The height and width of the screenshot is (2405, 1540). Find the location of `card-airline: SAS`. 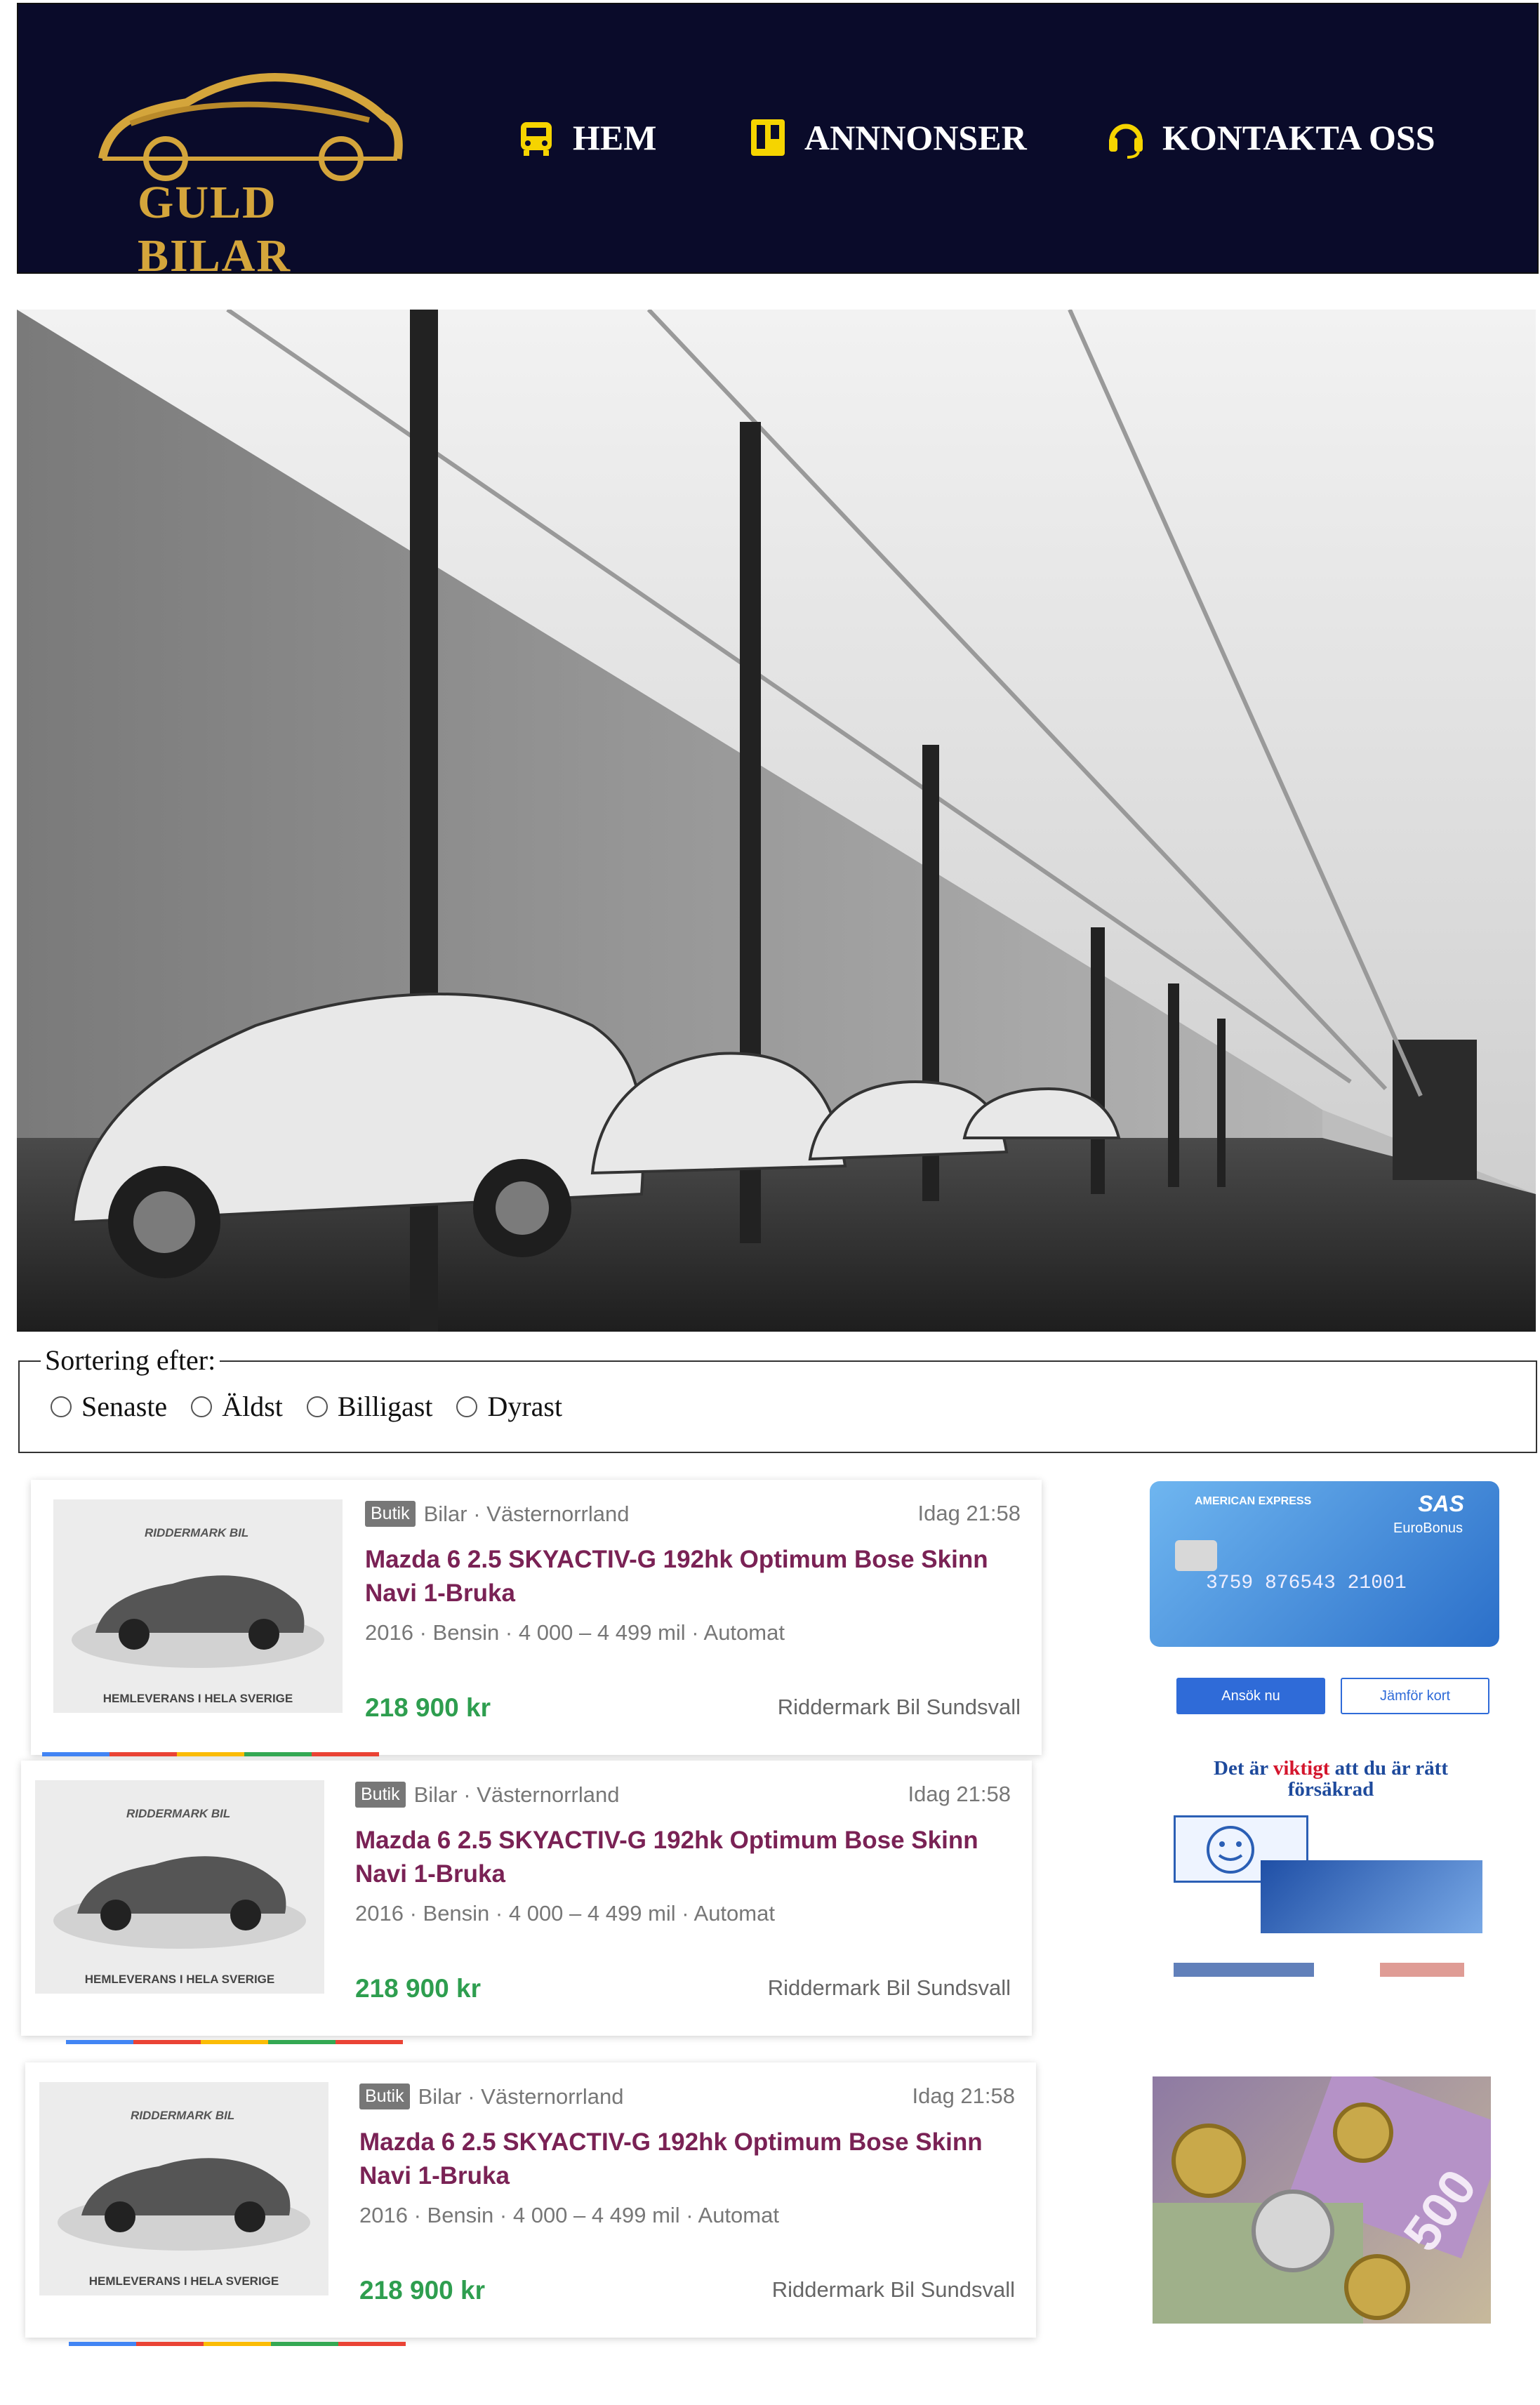

card-airline: SAS is located at coordinates (1441, 1503).